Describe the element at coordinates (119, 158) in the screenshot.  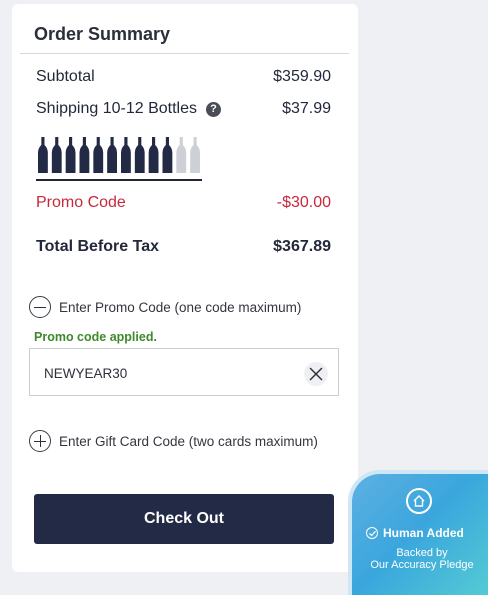
I see `bottle-indicator` at that location.